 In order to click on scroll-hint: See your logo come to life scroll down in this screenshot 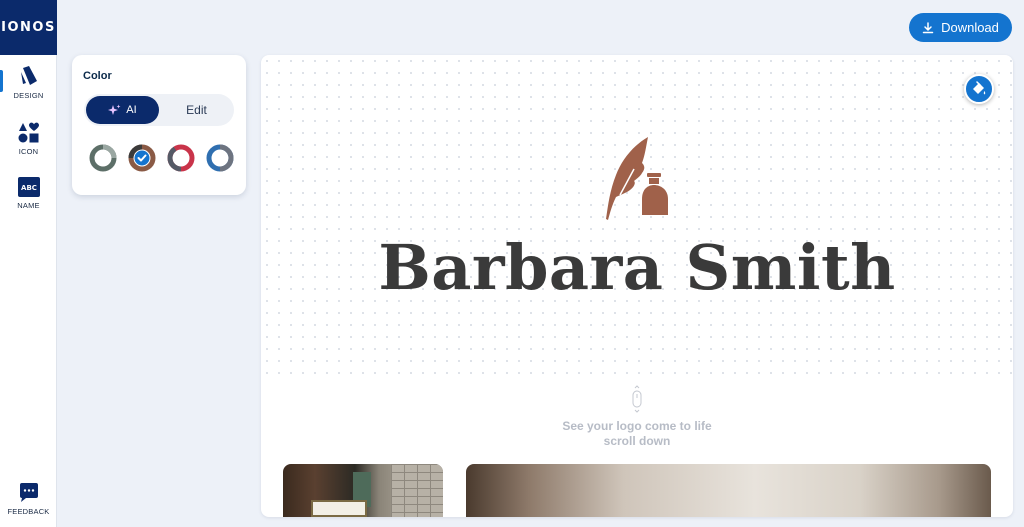, I will do `click(637, 417)`.